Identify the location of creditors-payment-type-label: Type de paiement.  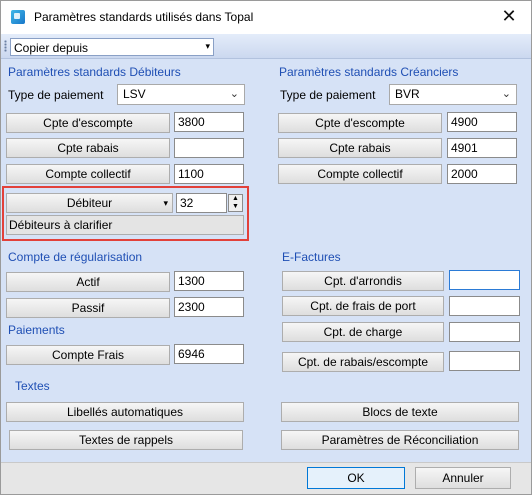
(328, 95).